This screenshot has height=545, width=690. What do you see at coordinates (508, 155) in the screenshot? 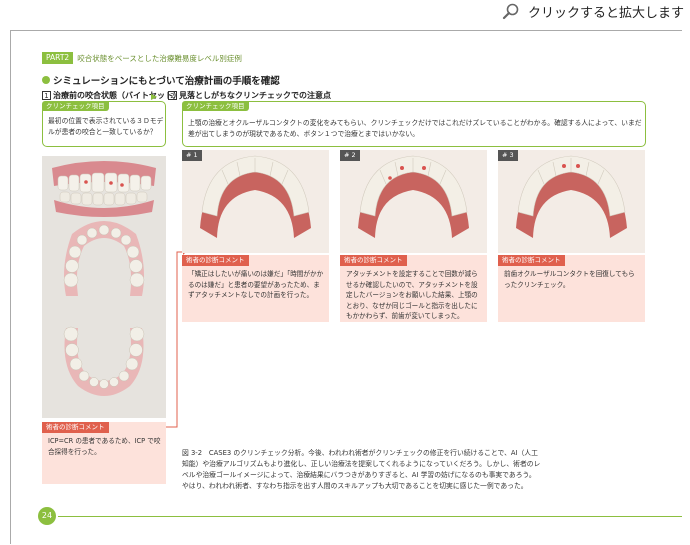
I see `case-label: # 3` at bounding box center [508, 155].